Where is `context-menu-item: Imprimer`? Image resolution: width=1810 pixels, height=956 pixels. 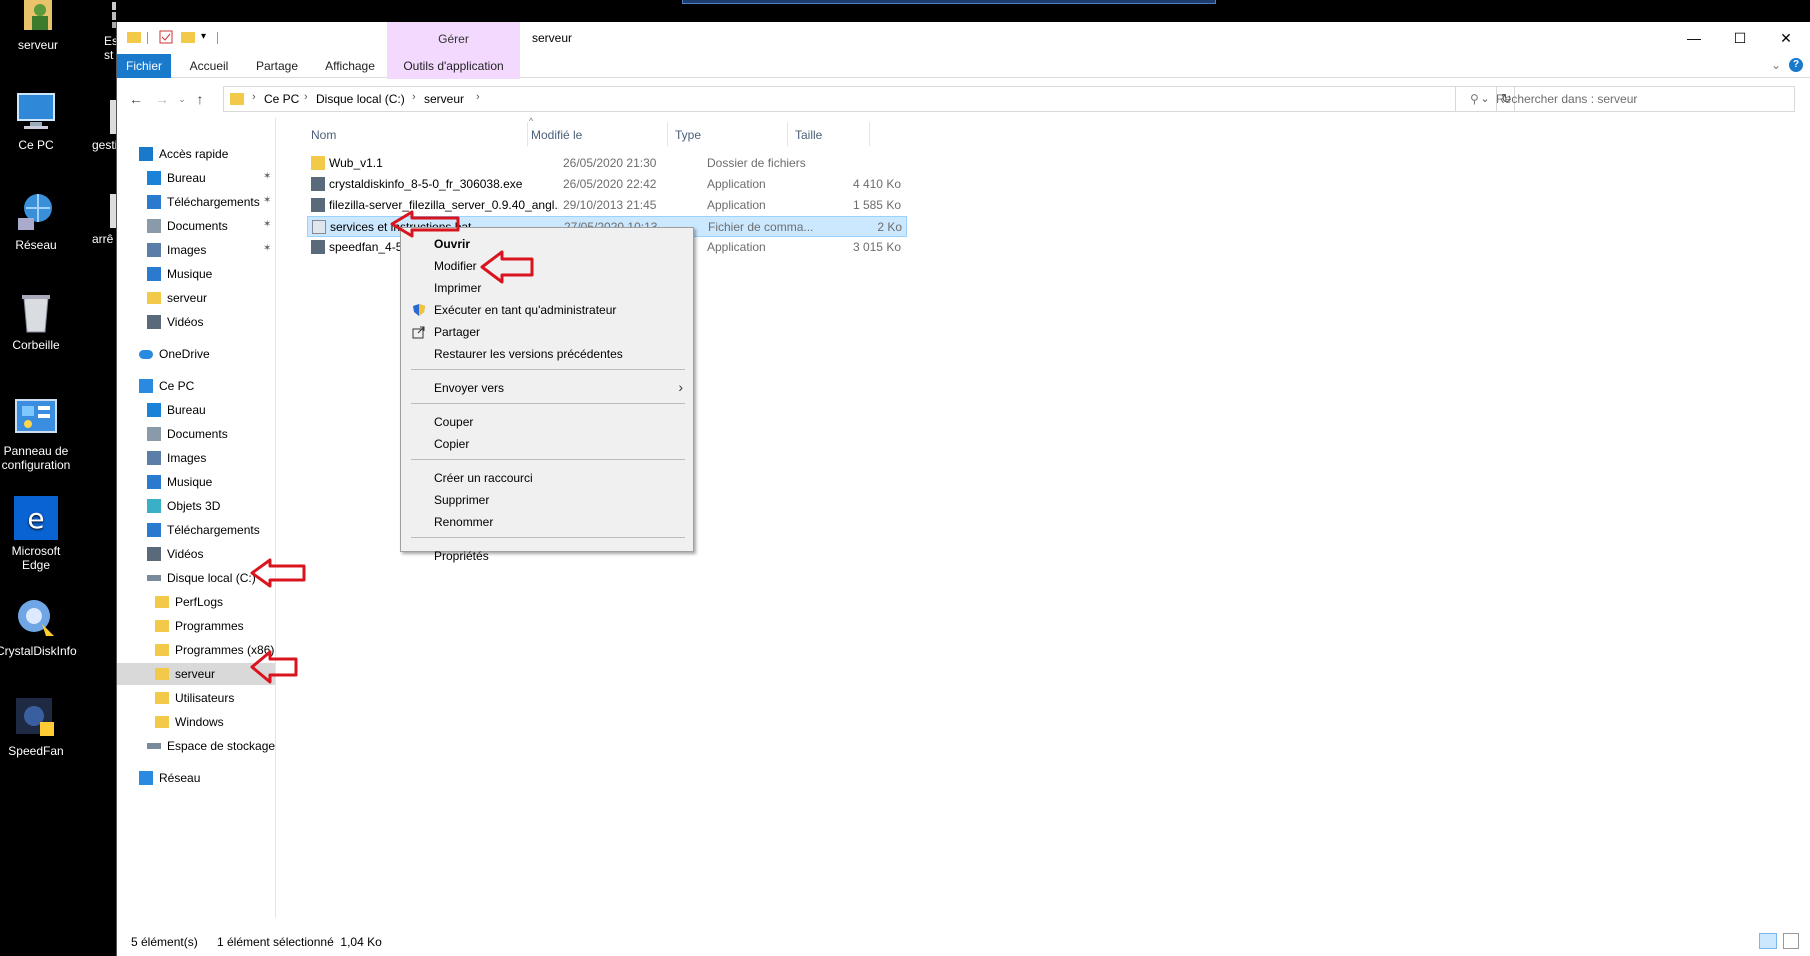
context-menu-item: Imprimer is located at coordinates (547, 288).